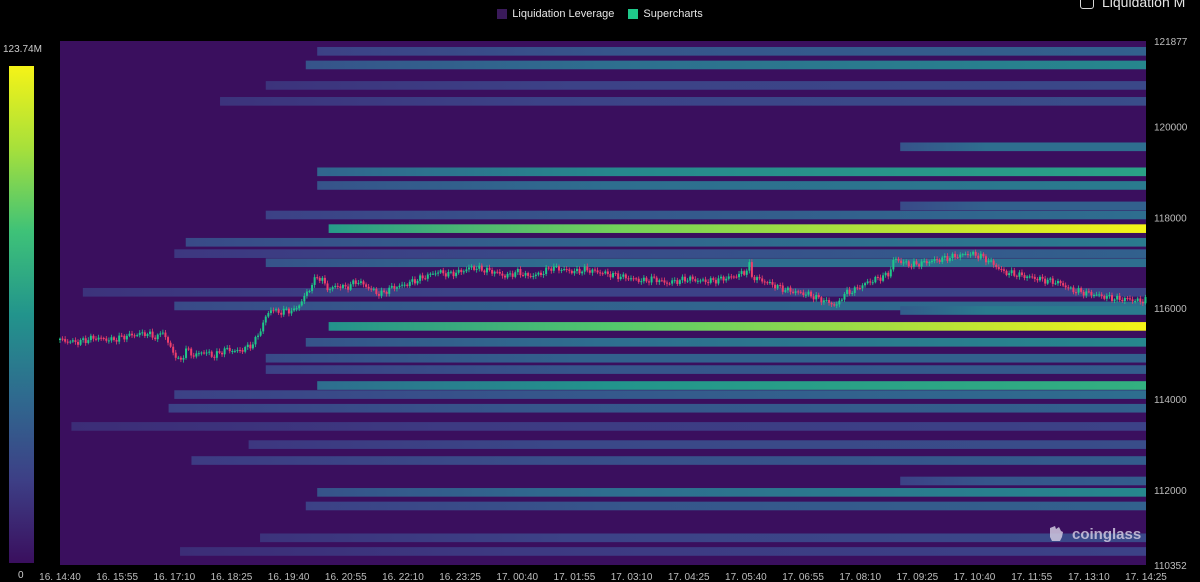 Image resolution: width=1200 pixels, height=582 pixels. What do you see at coordinates (1107, 534) in the screenshot?
I see `watermark-label: coinglass` at bounding box center [1107, 534].